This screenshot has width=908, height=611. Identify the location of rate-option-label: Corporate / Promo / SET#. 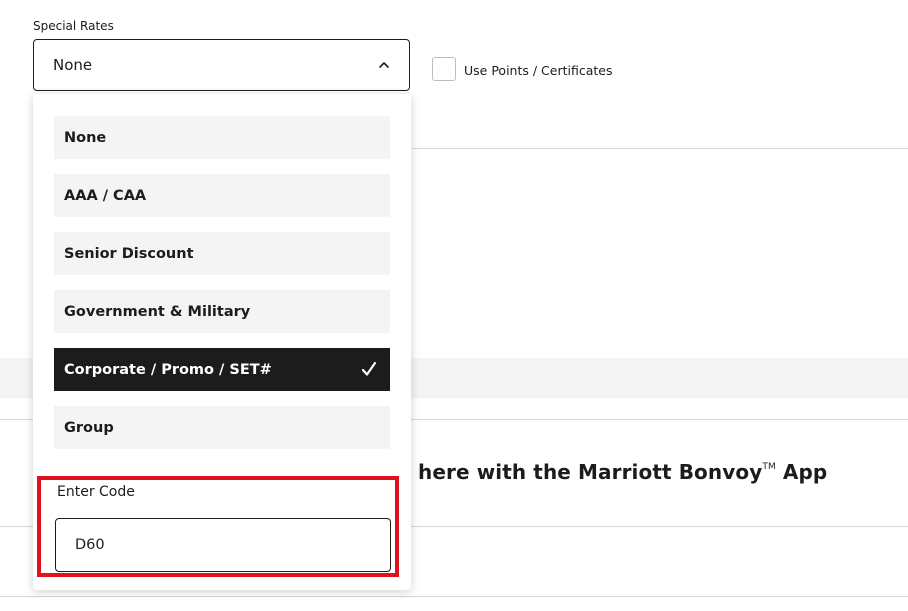
(168, 369).